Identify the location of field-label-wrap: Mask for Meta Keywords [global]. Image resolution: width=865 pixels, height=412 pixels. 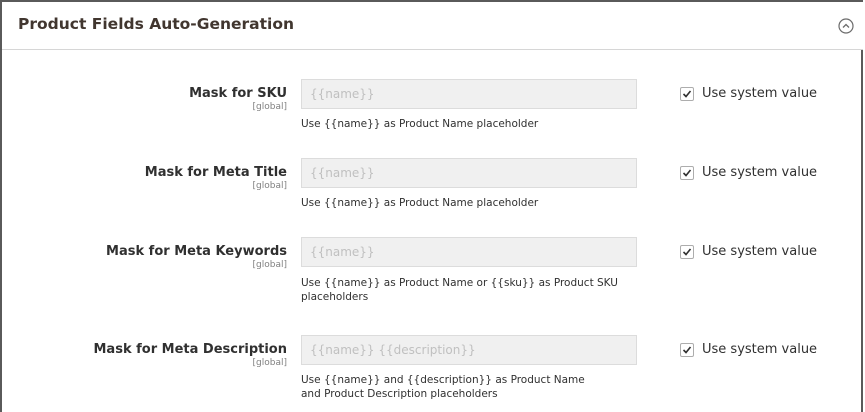
(196, 257).